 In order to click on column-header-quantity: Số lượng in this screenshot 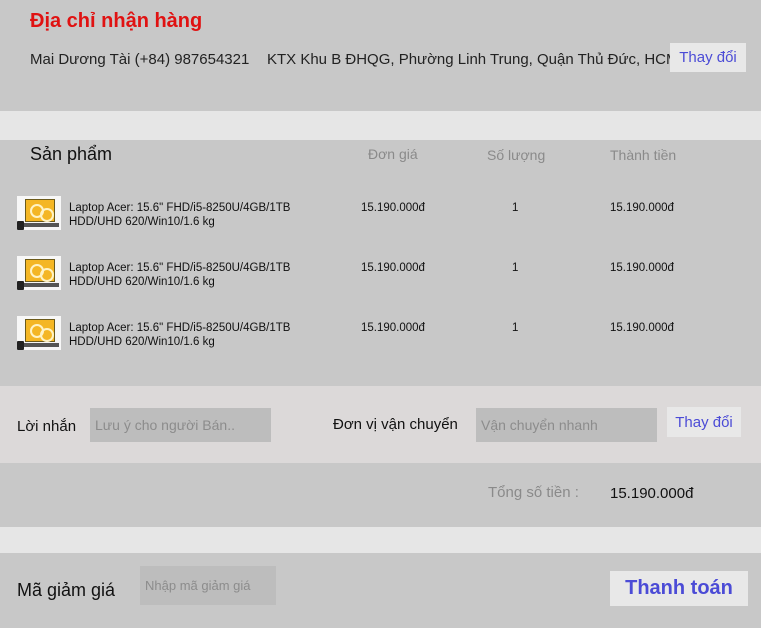, I will do `click(516, 155)`.